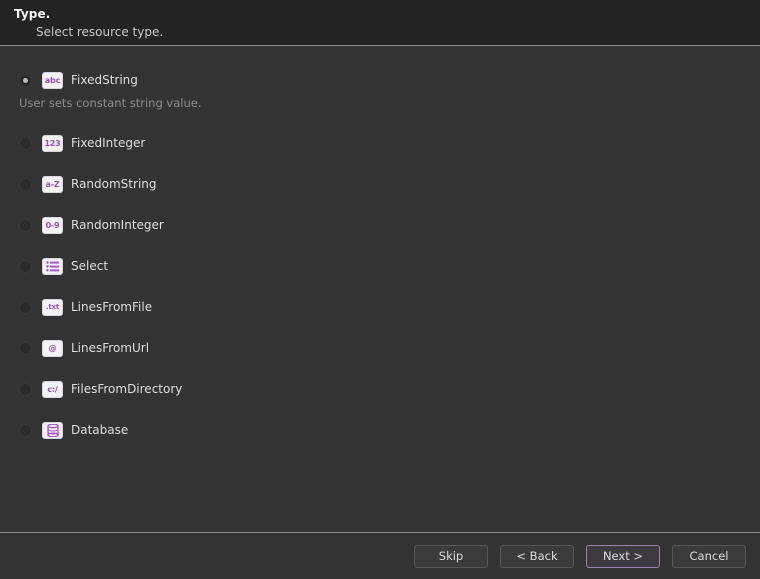 The height and width of the screenshot is (579, 760). I want to click on page-subtitle: Select resource type., so click(100, 32).